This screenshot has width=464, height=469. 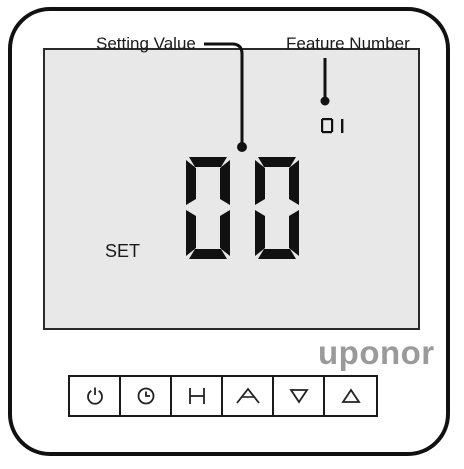 I want to click on up-button, so click(x=350, y=396).